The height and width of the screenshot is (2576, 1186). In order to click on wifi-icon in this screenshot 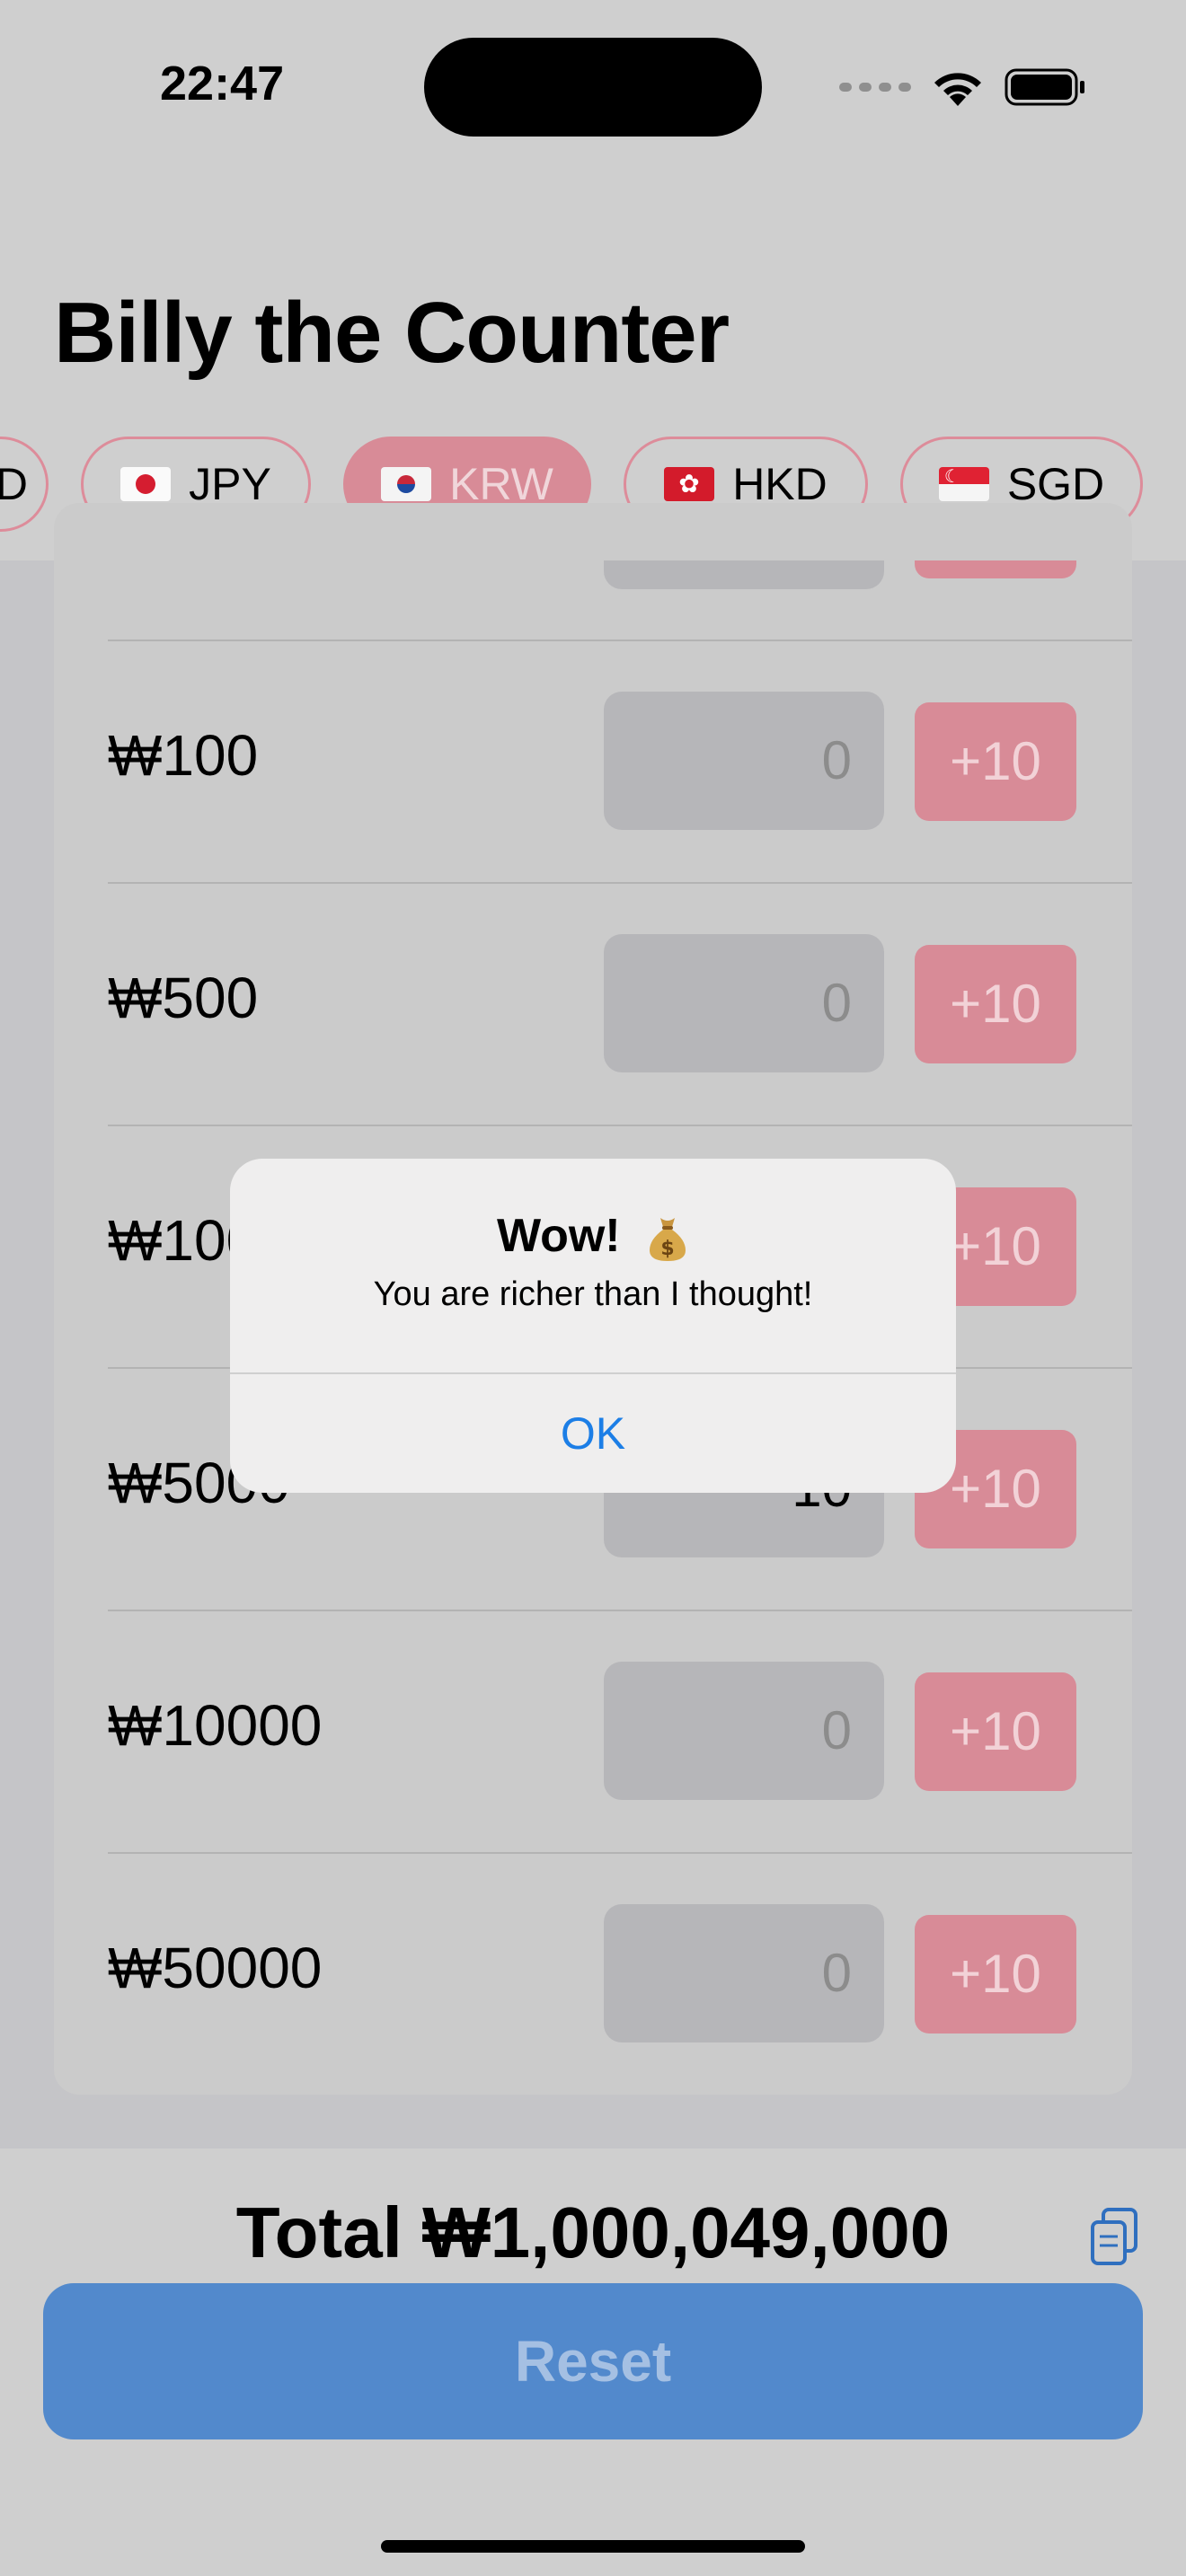, I will do `click(957, 89)`.